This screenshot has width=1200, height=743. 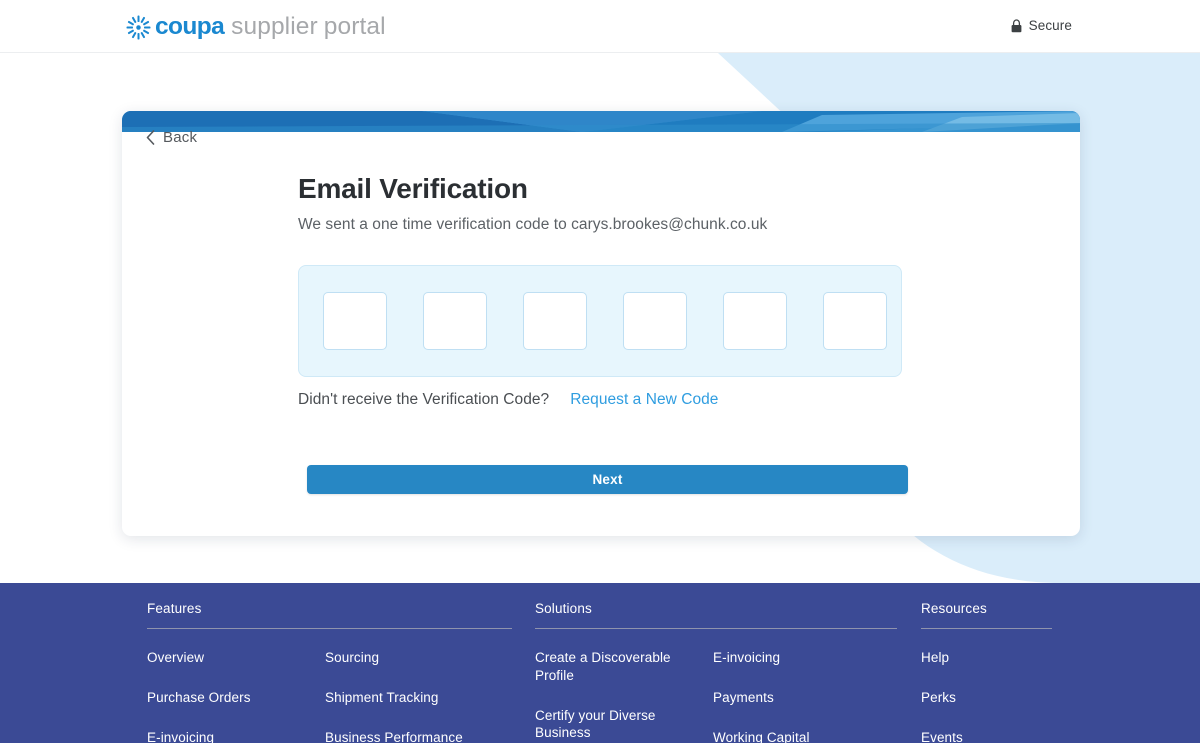 I want to click on footer-column-resources: Resources Help Perks Events, so click(x=986, y=672).